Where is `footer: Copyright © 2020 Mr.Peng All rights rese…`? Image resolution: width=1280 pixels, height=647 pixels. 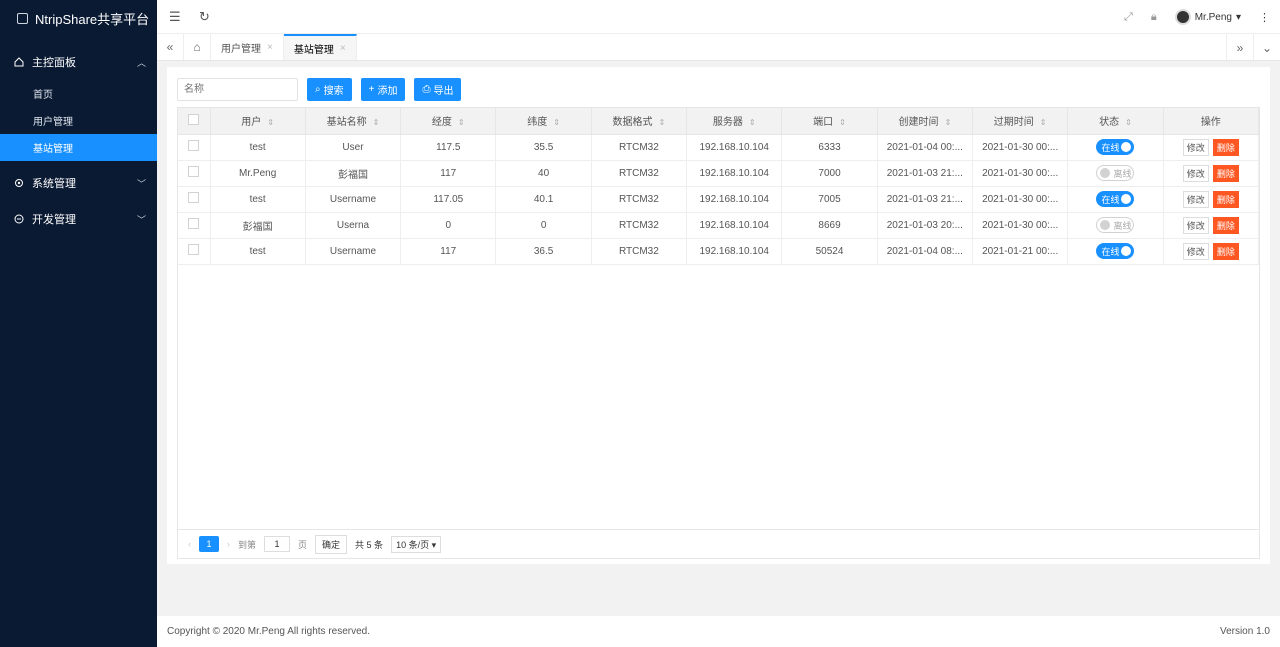
footer: Copyright © 2020 Mr.Peng All rights rese… is located at coordinates (718, 631).